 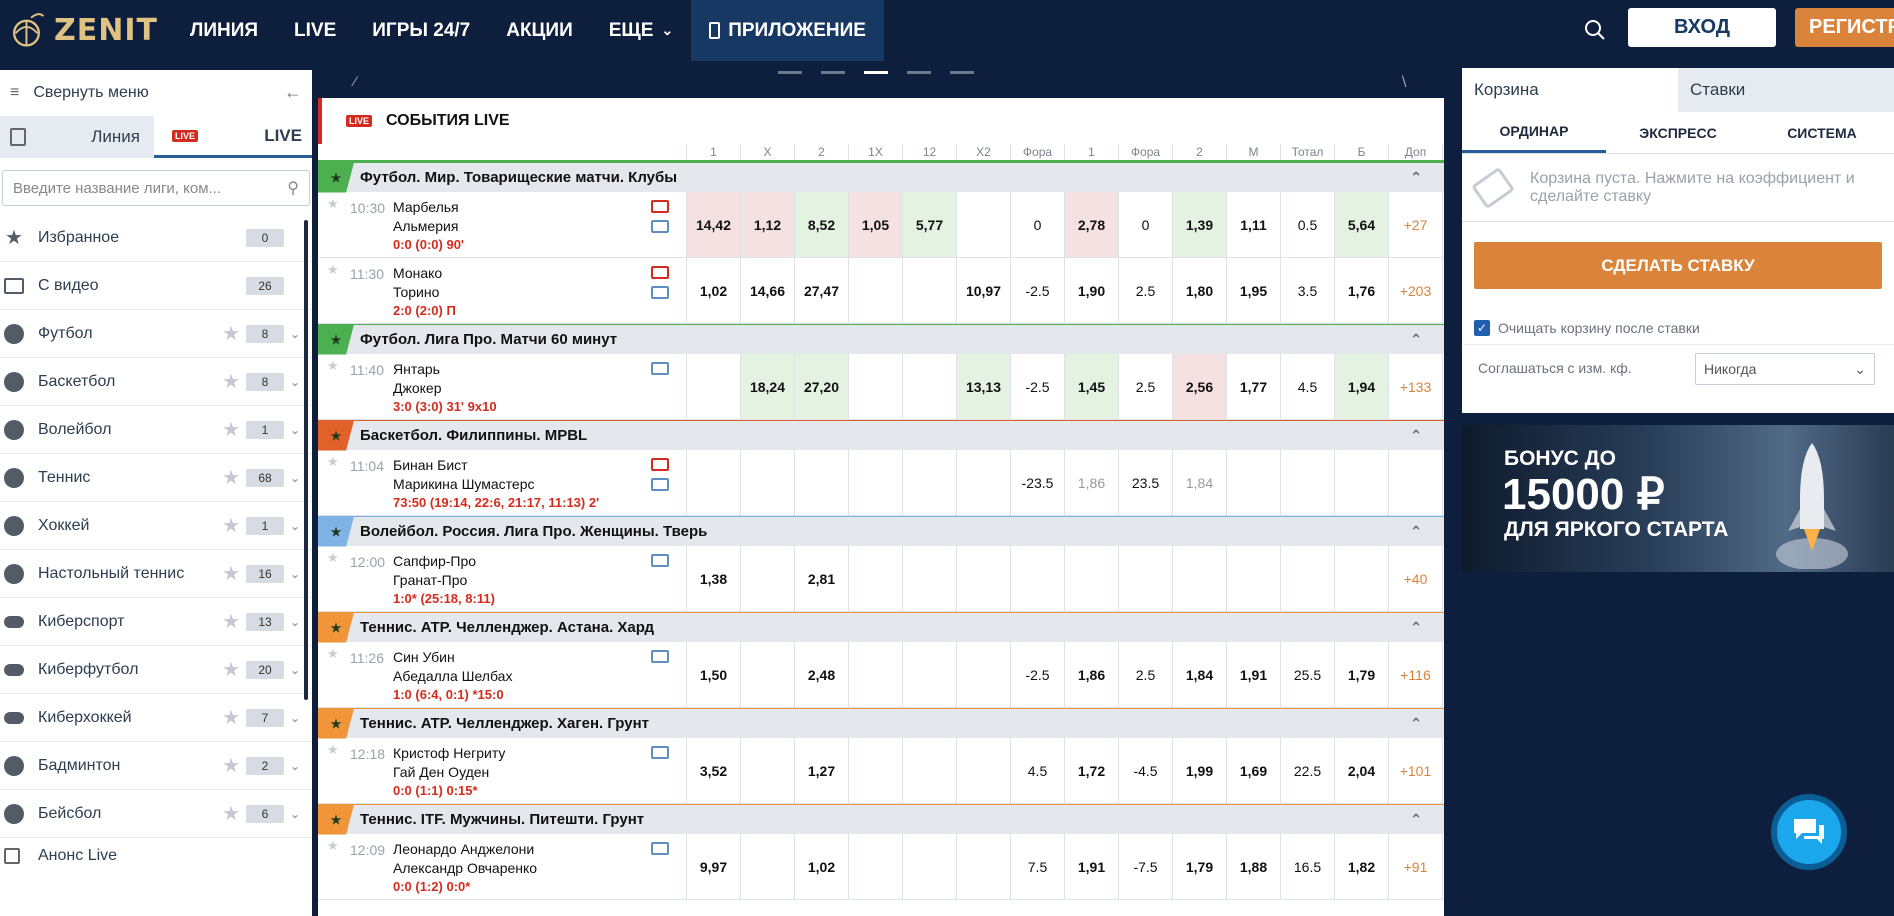 What do you see at coordinates (1416, 674) in the screenshot?
I see `more-markets-link: +116` at bounding box center [1416, 674].